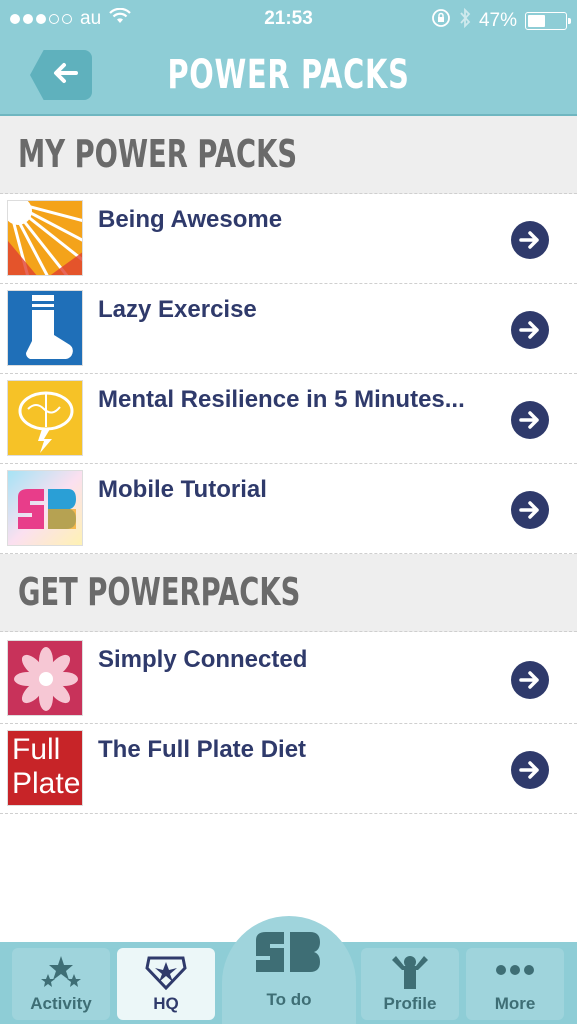  I want to click on list-item: Mobile Tutorial, so click(288, 509).